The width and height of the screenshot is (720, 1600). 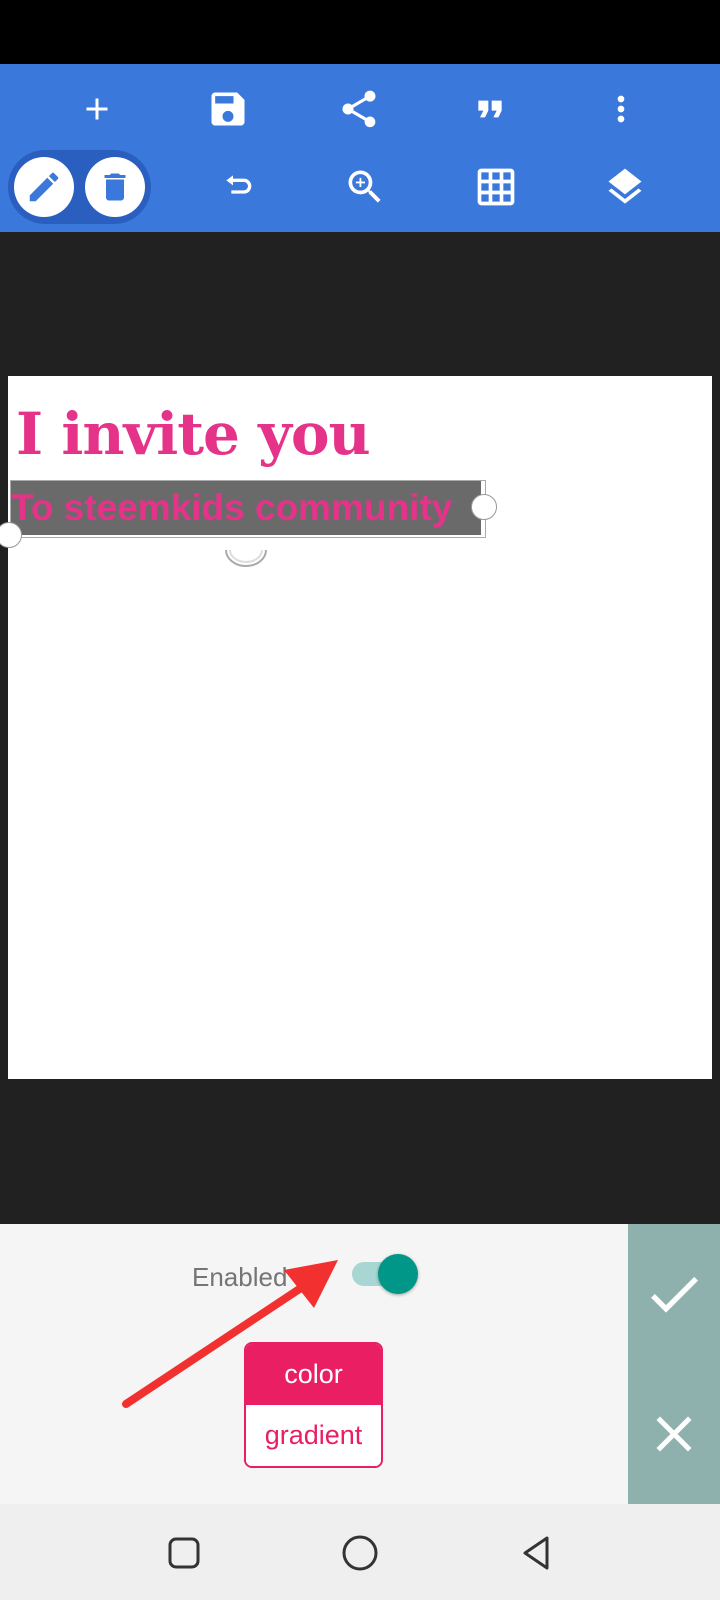 I want to click on zoom-in-button, so click(x=365, y=187).